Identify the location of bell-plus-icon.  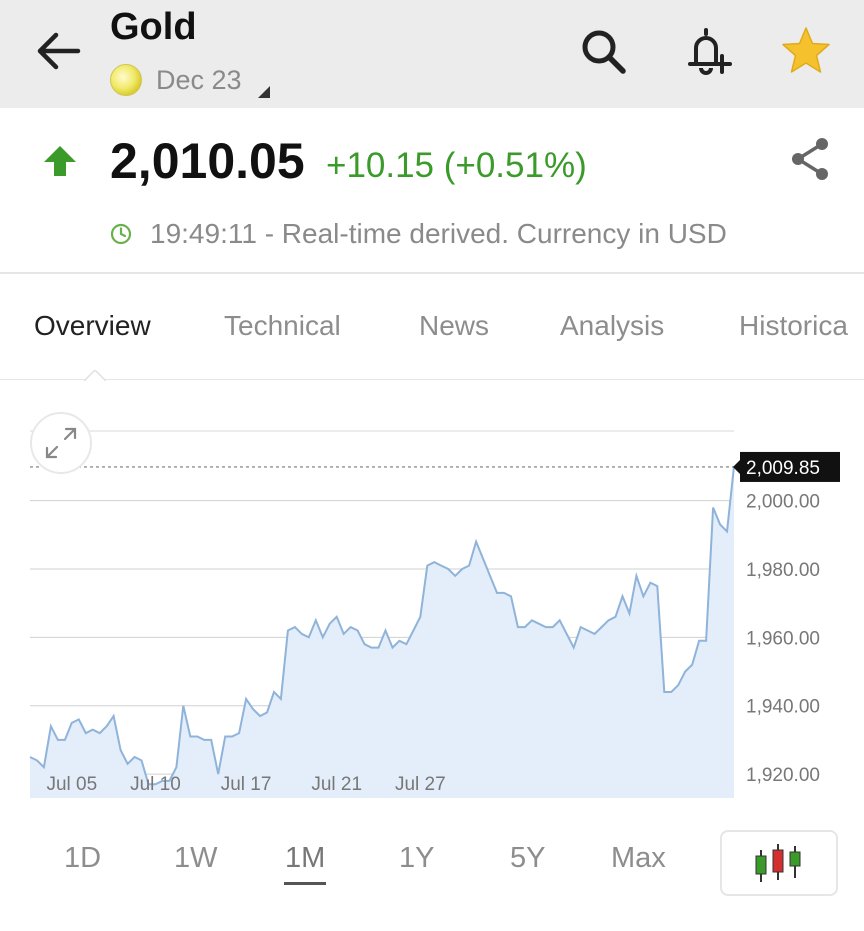
(710, 51).